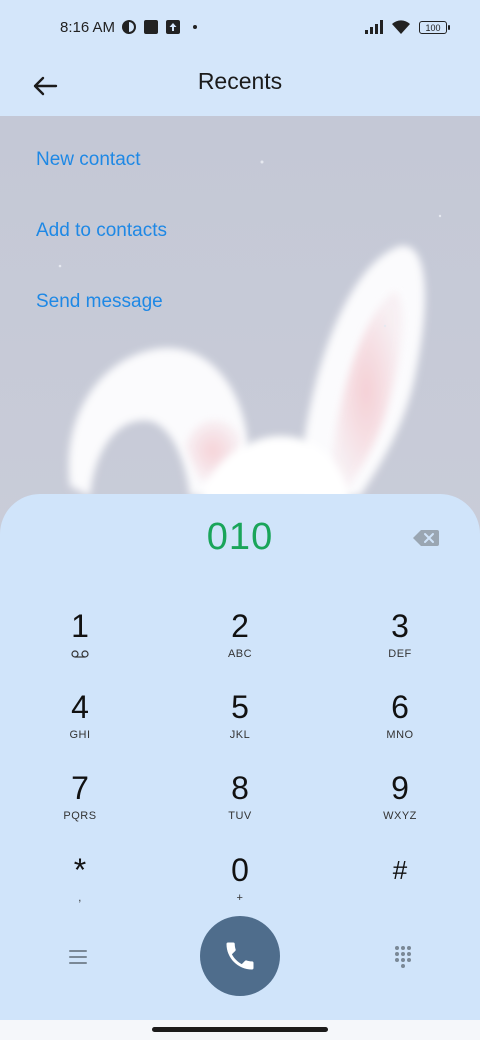 Image resolution: width=480 pixels, height=1040 pixels. I want to click on call-button, so click(240, 956).